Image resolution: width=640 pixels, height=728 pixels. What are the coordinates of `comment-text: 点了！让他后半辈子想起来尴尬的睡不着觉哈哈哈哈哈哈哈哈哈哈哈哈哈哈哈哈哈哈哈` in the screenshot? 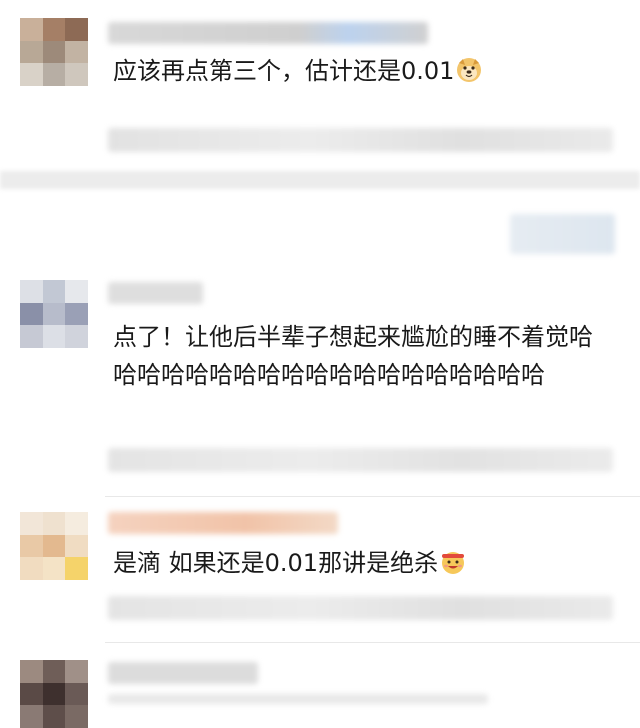 It's located at (355, 356).